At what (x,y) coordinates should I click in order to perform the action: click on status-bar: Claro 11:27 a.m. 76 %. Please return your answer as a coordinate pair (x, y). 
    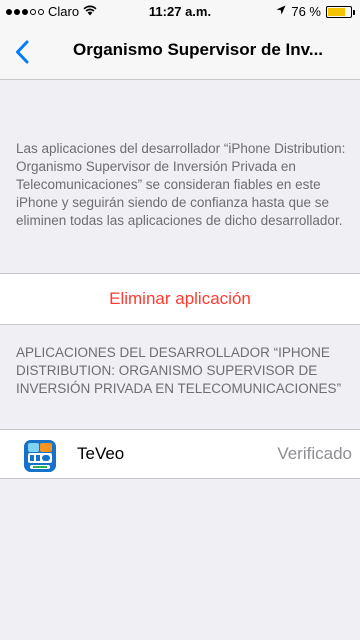
    Looking at the image, I should click on (180, 12).